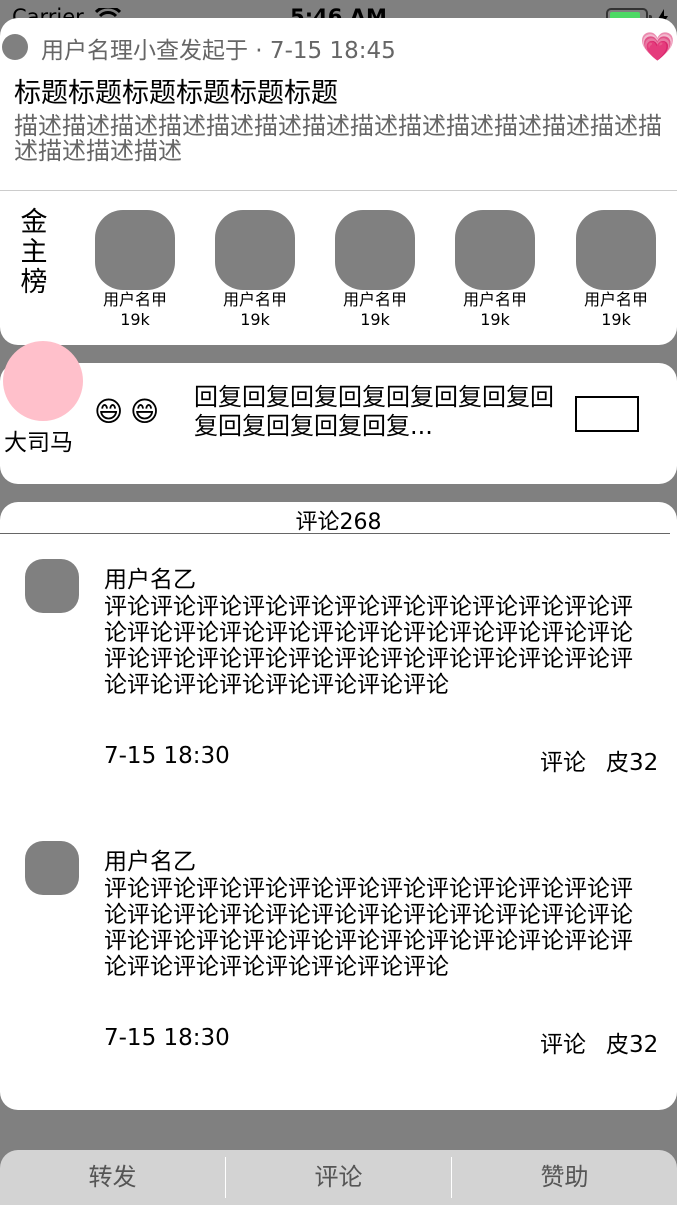  Describe the element at coordinates (112, 1177) in the screenshot. I see `forward-button: 转发` at that location.